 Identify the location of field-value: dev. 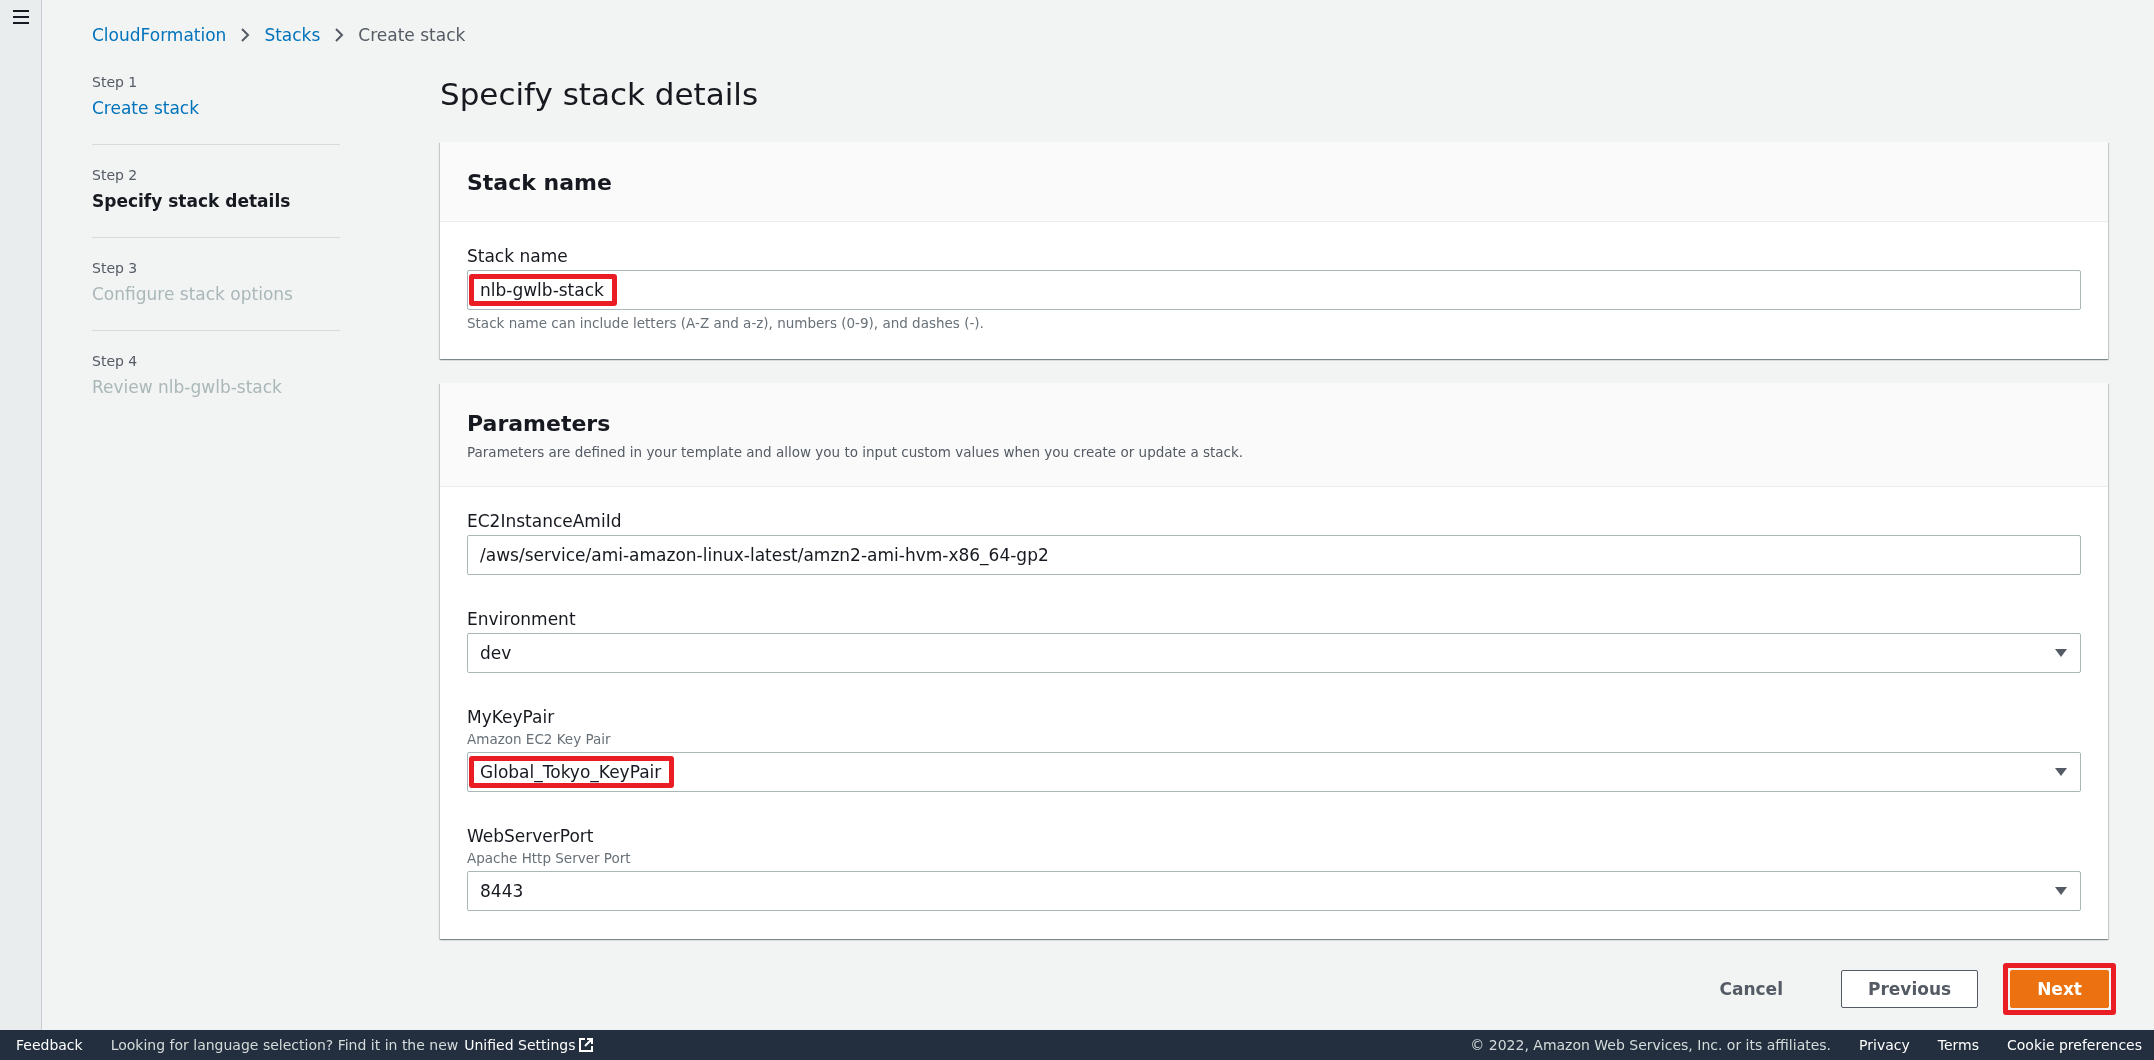
(496, 653).